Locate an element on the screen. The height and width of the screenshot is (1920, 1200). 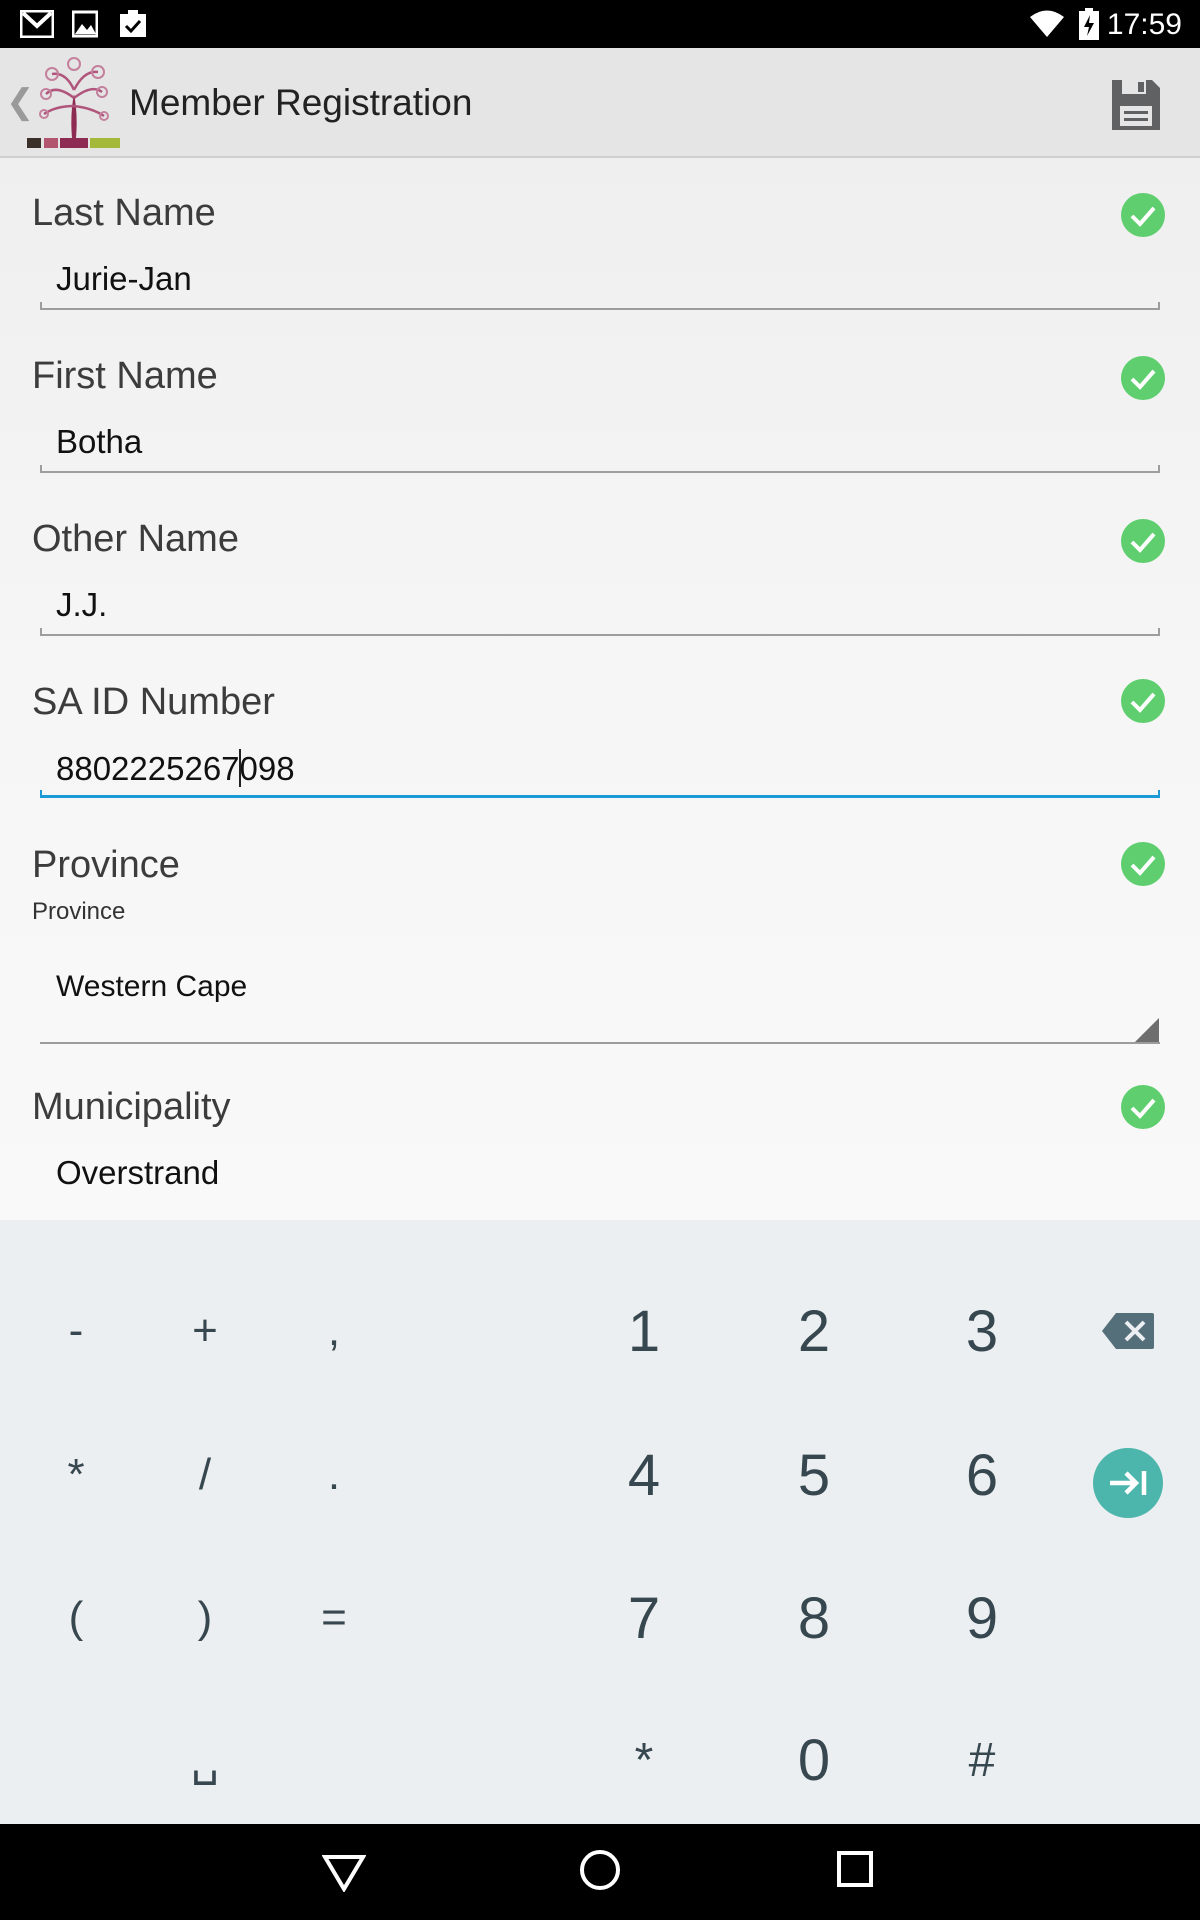
sa-id-number-input: 8802225267098 is located at coordinates (175, 768).